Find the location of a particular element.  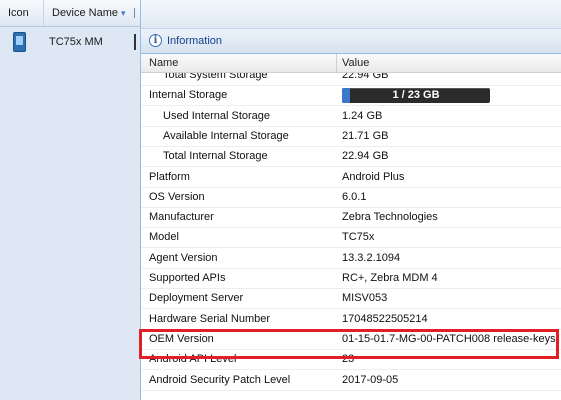

property-name: Manufacturer is located at coordinates (181, 217).